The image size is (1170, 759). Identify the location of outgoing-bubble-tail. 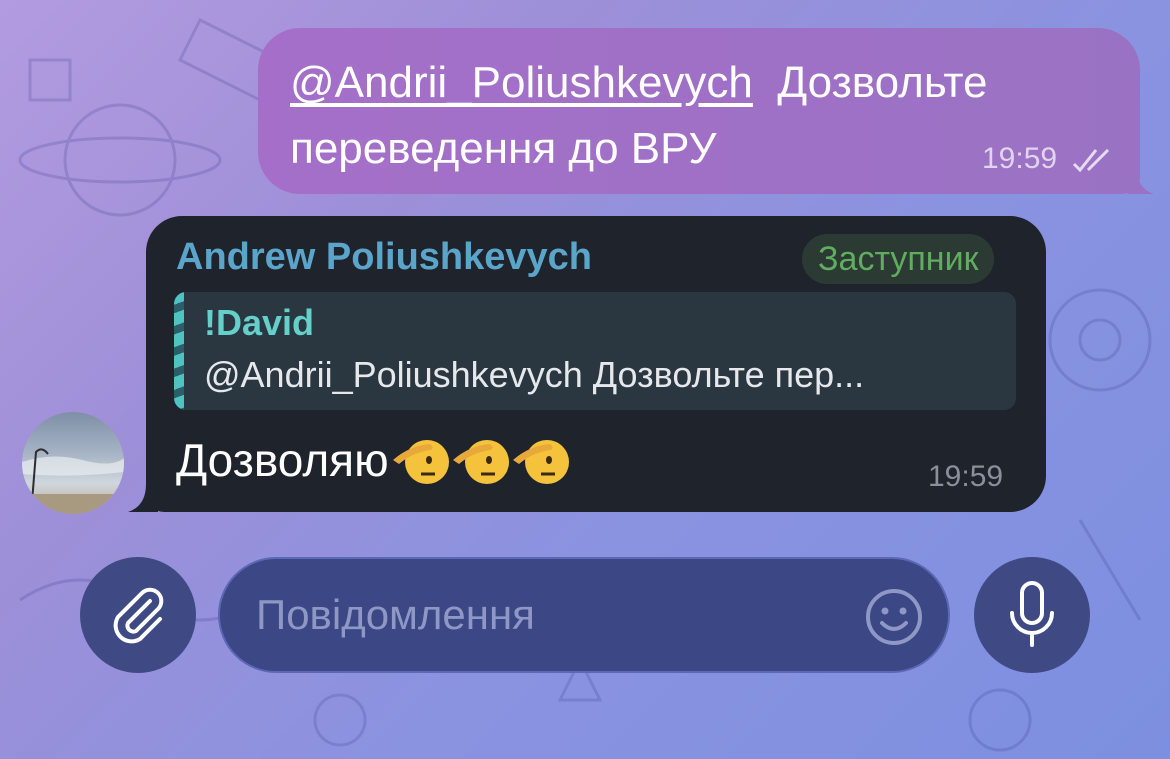
(1141, 181).